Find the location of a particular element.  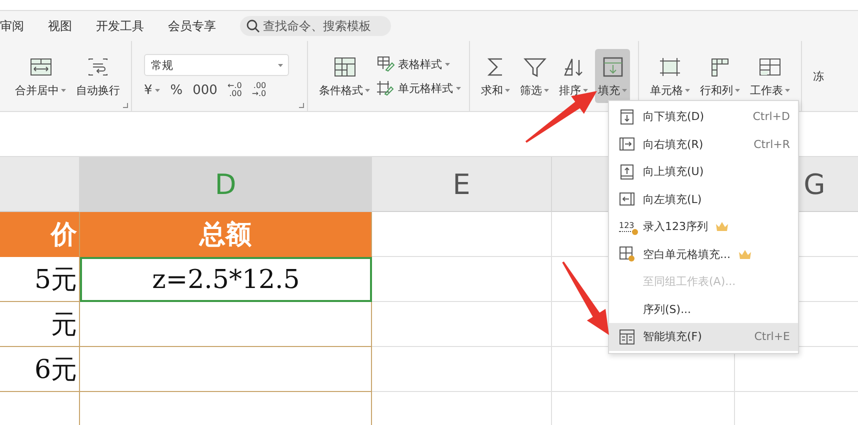

fill-down-icon is located at coordinates (627, 116).